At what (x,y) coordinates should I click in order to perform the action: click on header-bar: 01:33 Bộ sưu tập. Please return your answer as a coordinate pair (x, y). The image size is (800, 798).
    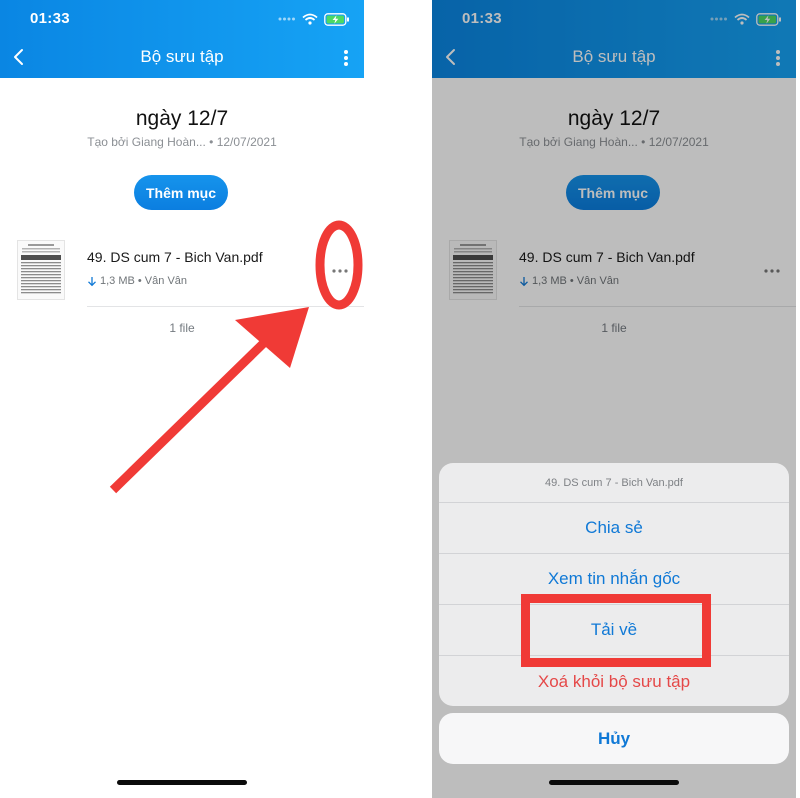
    Looking at the image, I should click on (182, 39).